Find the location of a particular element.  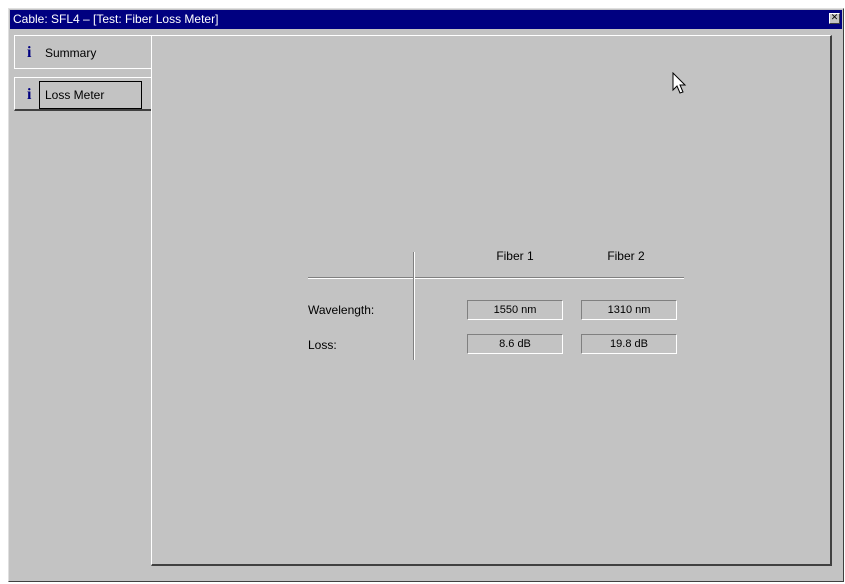

close-icon: ✕ is located at coordinates (834, 18).